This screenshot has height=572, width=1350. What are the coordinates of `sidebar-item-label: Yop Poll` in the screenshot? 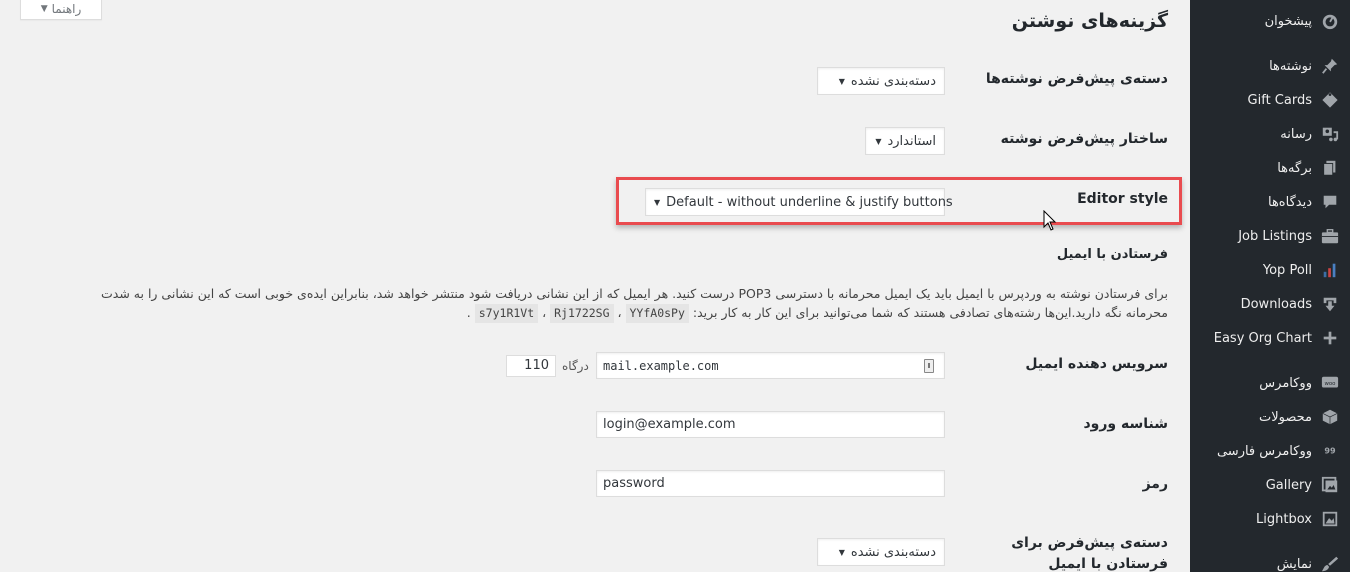 It's located at (1287, 270).